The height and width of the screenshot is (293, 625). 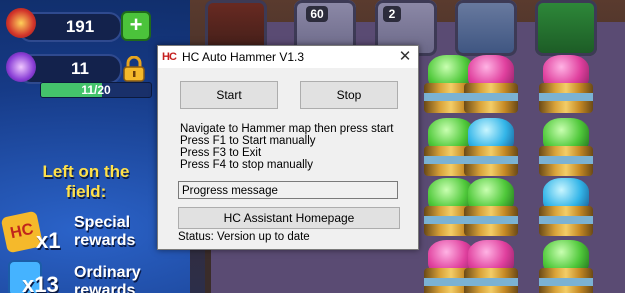 What do you see at coordinates (221, 153) in the screenshot?
I see `instruction-line: Press F3 to Exit` at bounding box center [221, 153].